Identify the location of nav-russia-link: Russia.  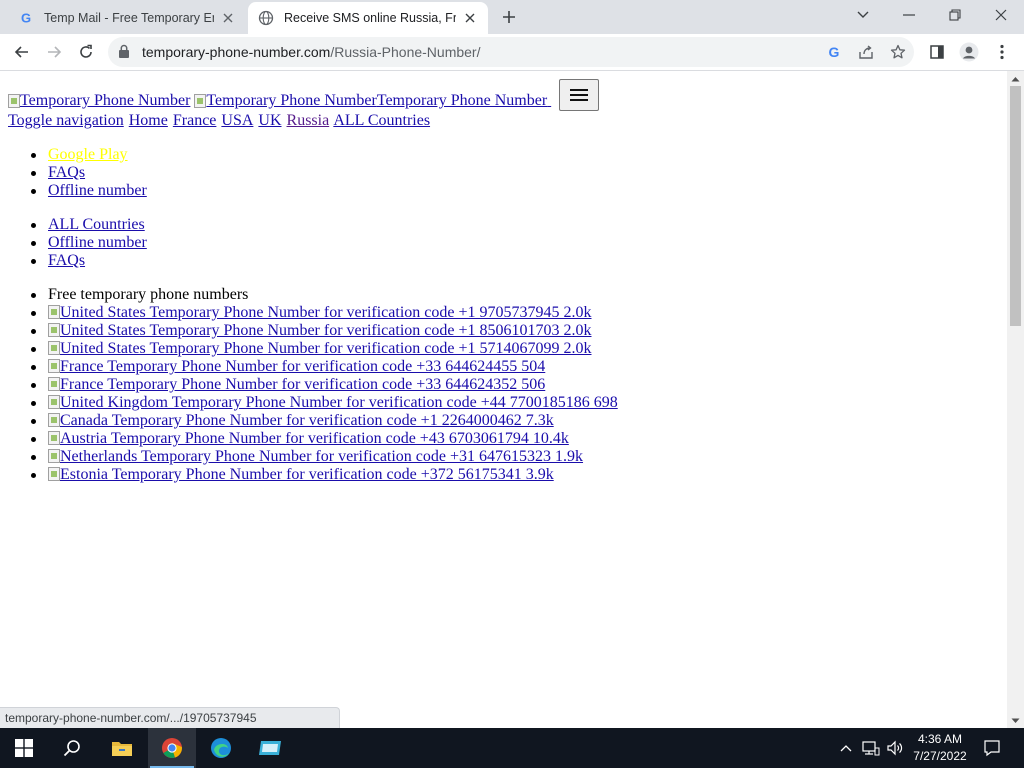
(308, 120).